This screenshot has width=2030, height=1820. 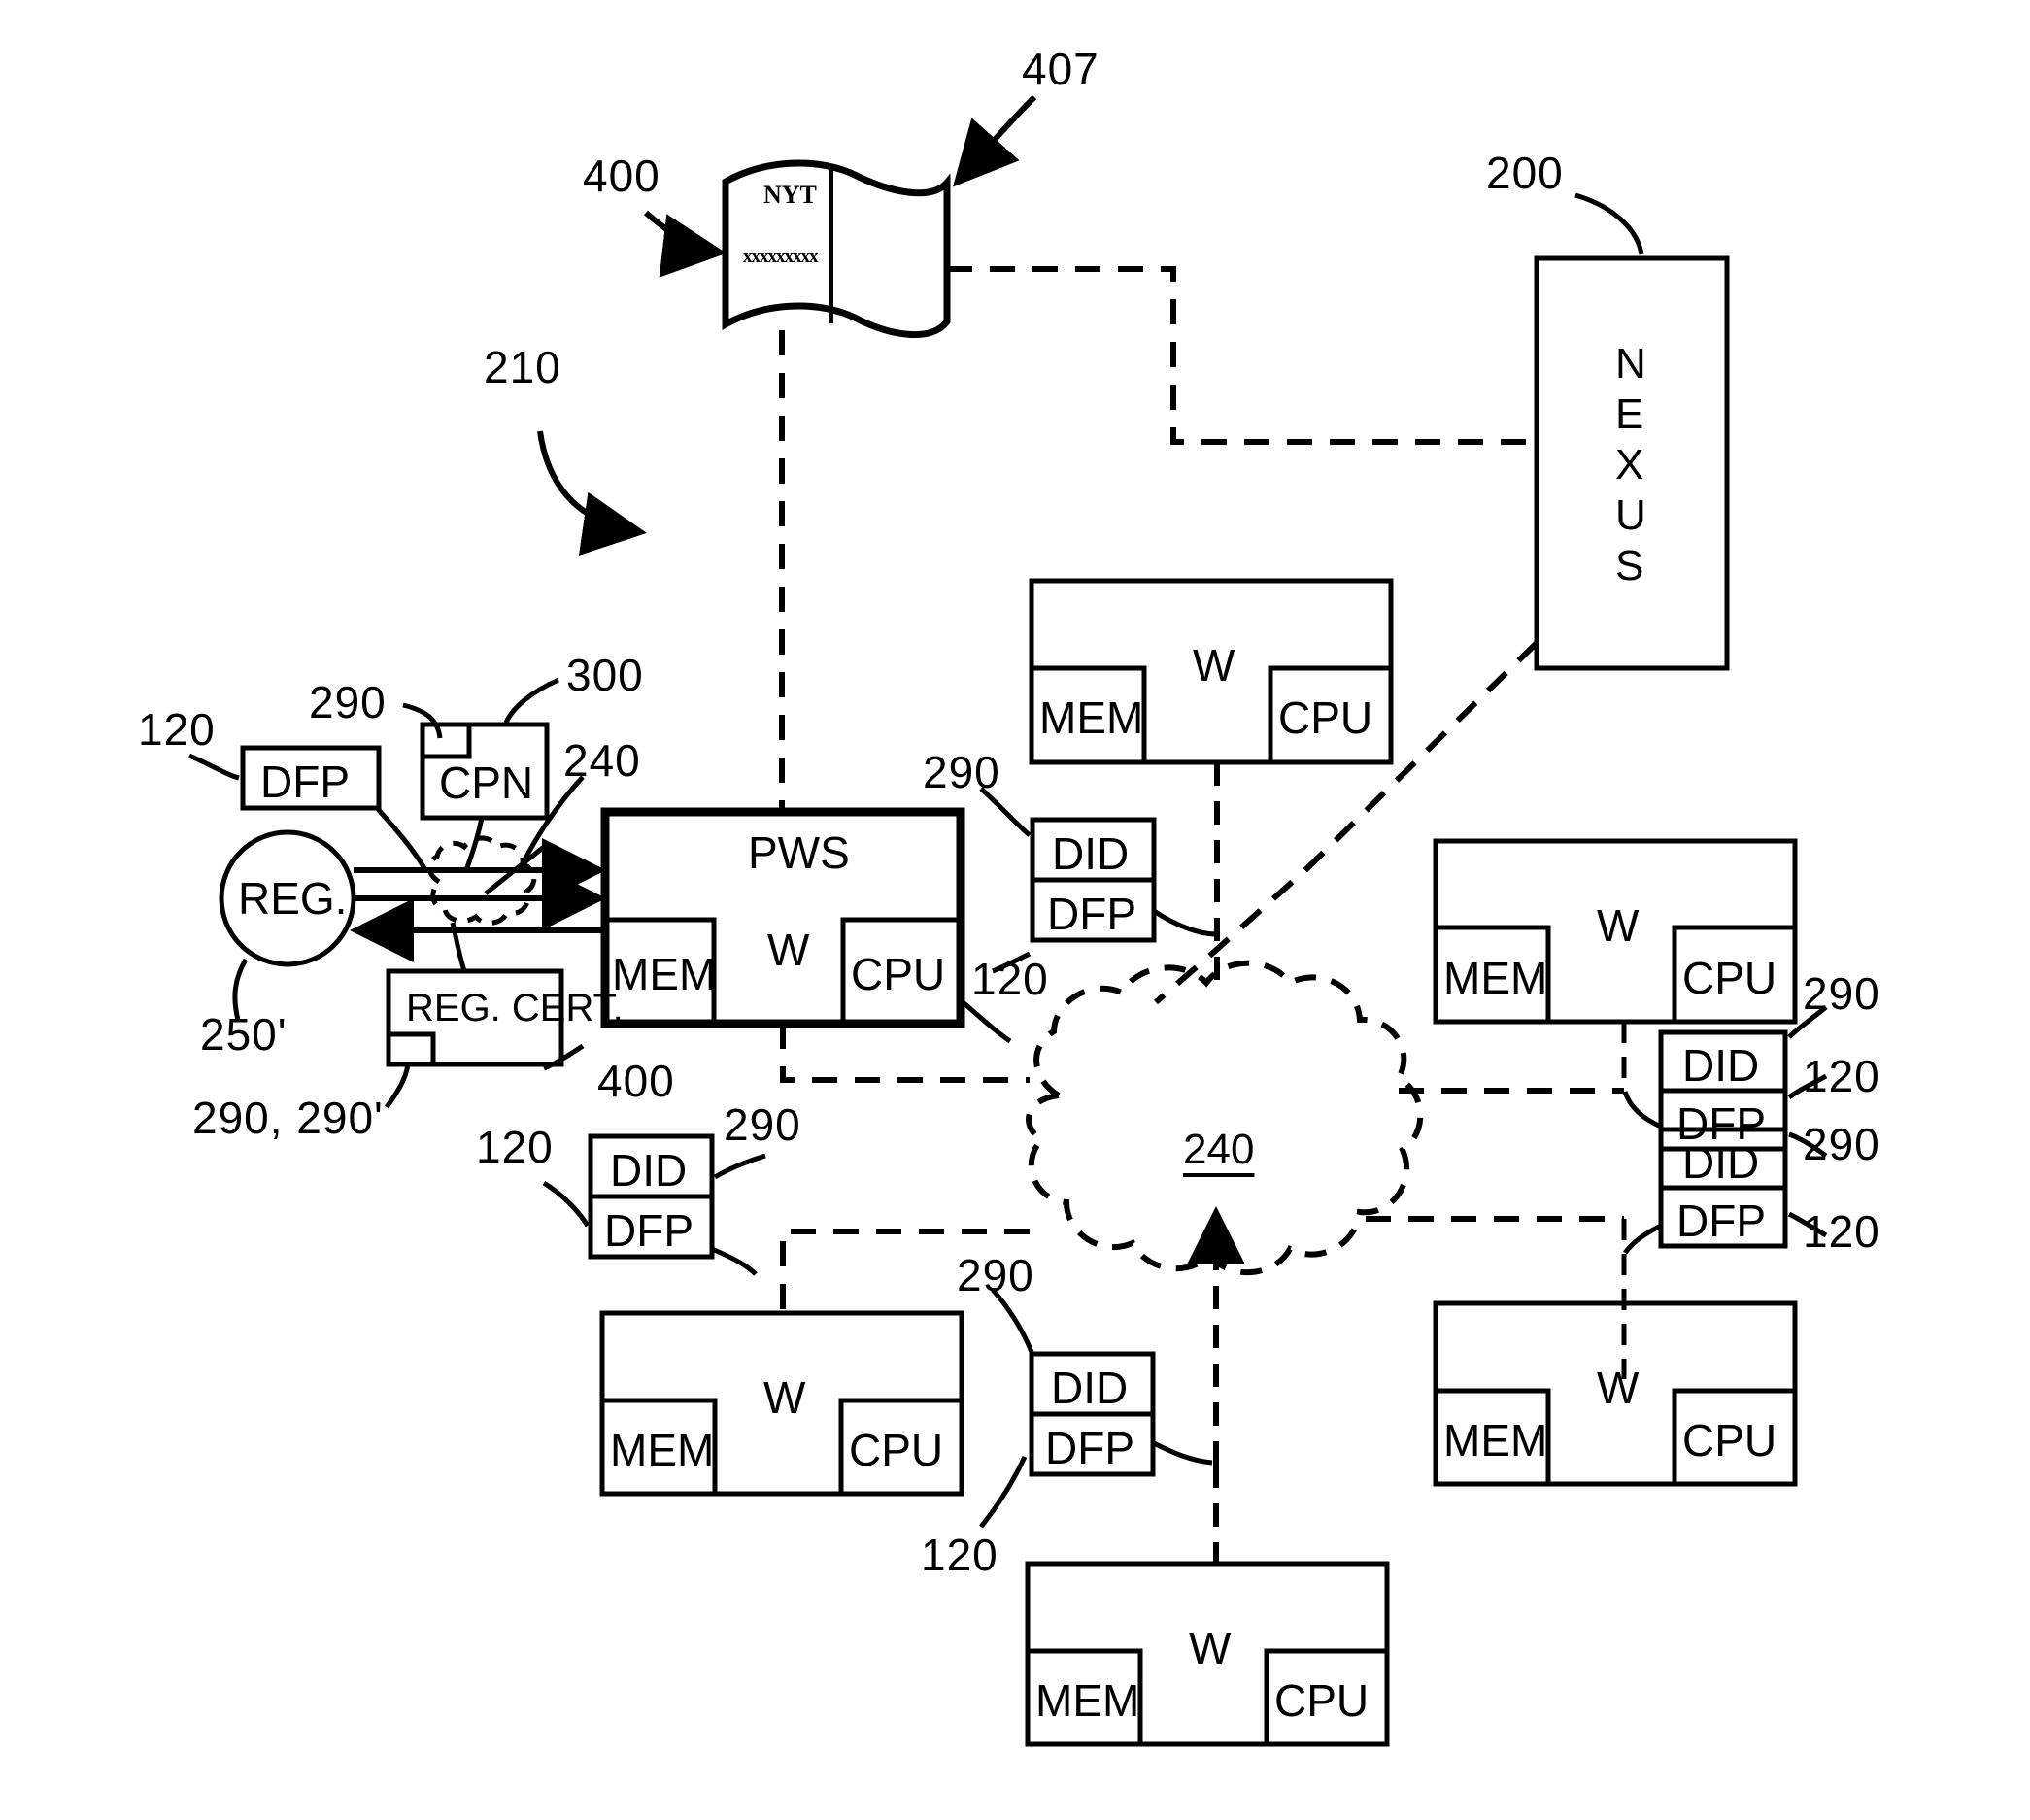 What do you see at coordinates (662, 1450) in the screenshot?
I see `ws-bl-mem: MEM` at bounding box center [662, 1450].